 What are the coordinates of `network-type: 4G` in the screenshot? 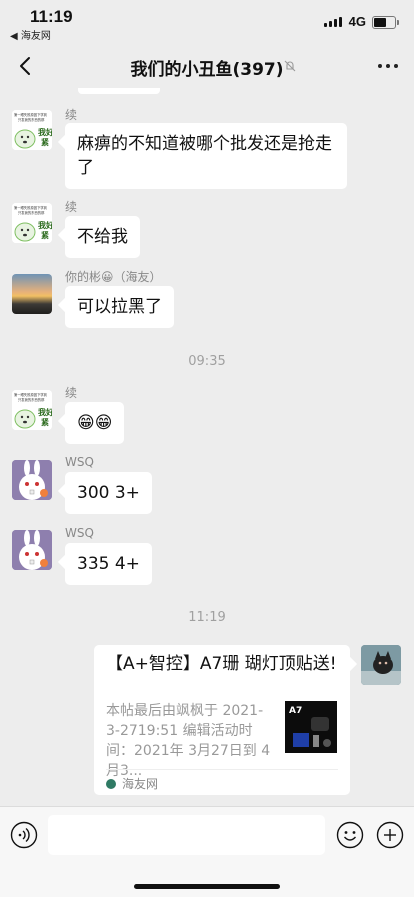 It's located at (357, 21).